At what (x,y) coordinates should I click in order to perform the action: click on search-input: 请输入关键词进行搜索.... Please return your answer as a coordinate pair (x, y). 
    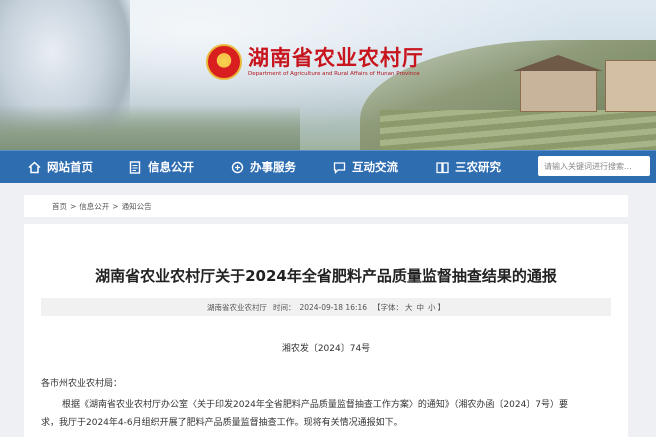
    Looking at the image, I should click on (594, 166).